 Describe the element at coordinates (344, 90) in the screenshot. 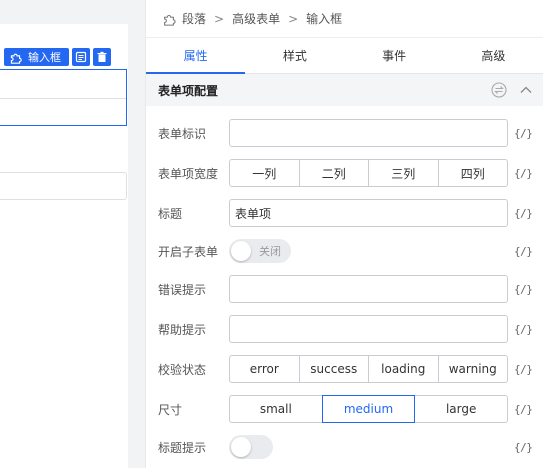

I see `section-header: 表单项配置` at that location.